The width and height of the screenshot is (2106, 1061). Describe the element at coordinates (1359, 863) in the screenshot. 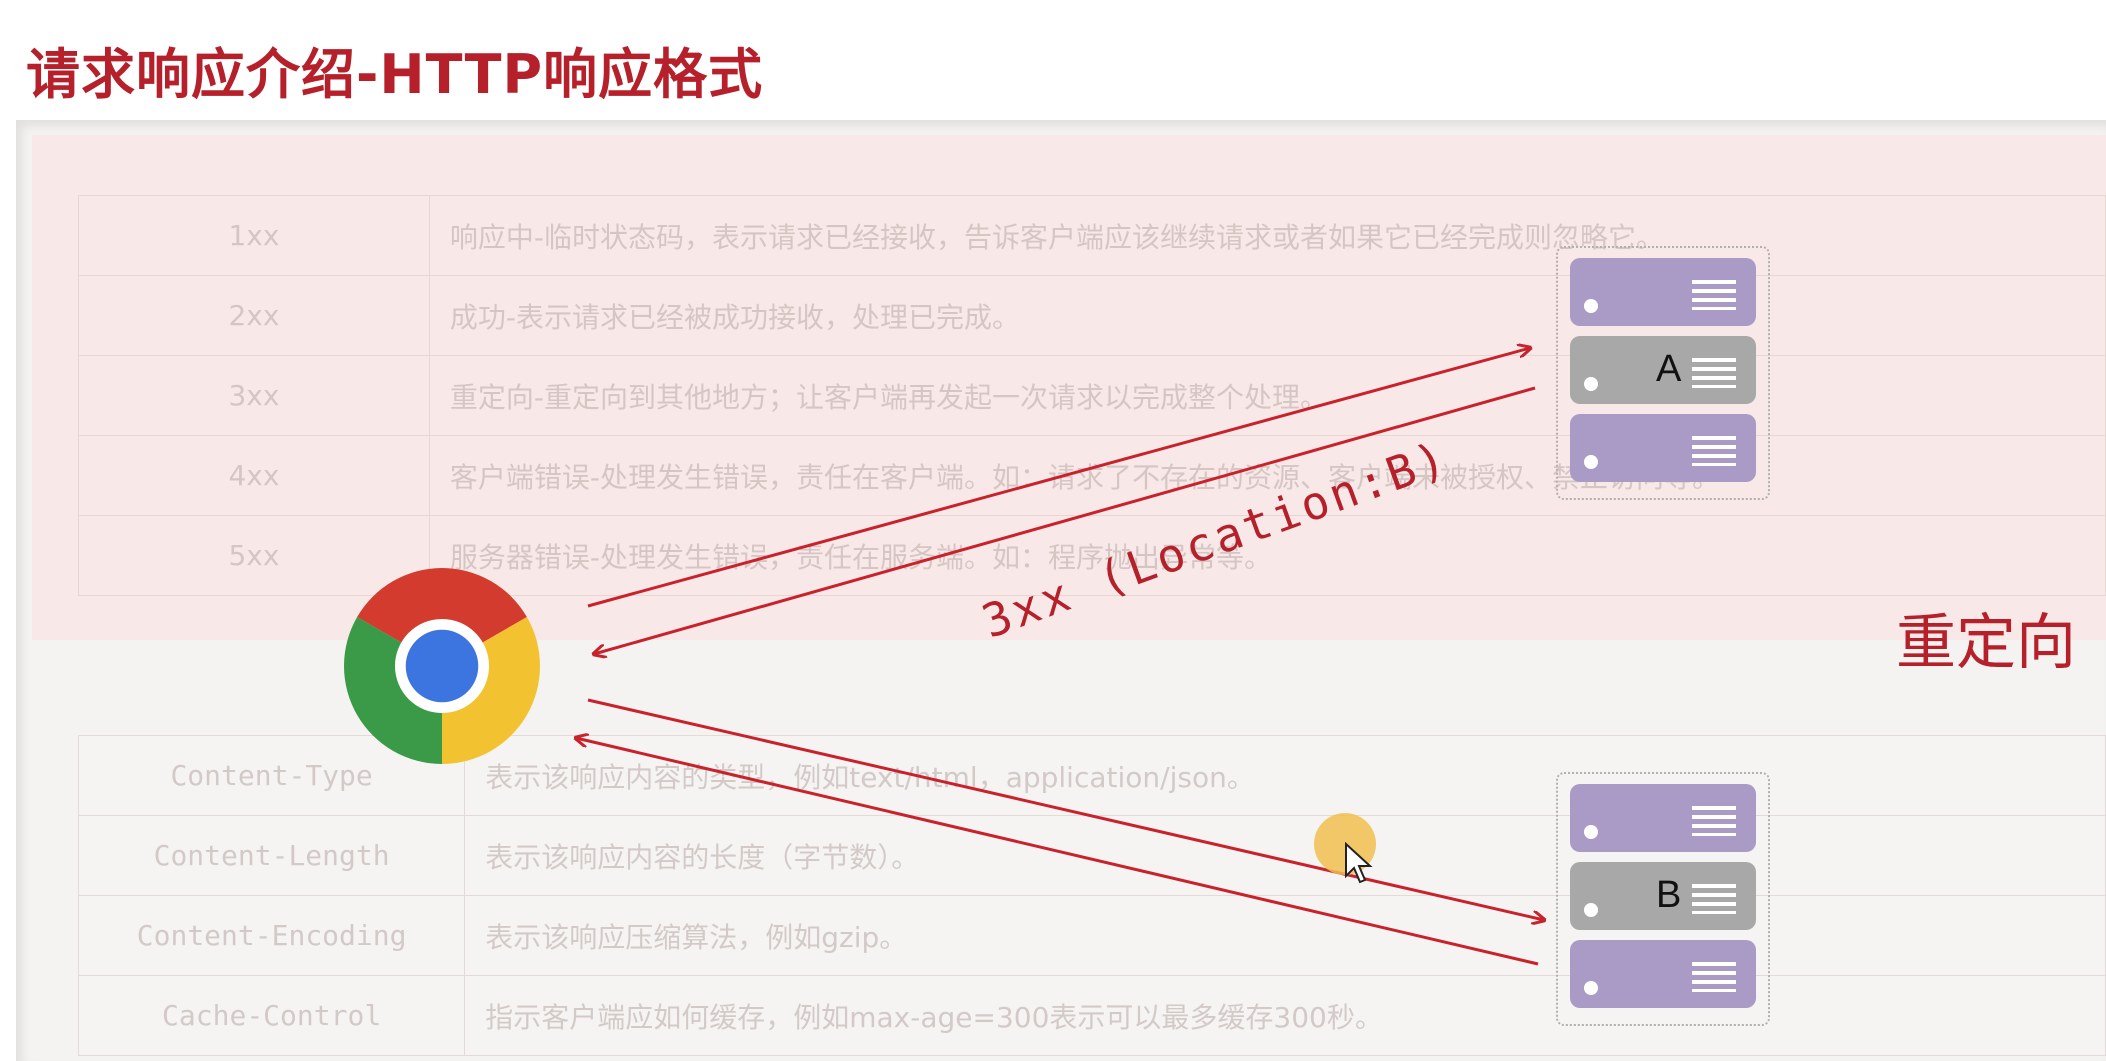

I see `mouse-pointer-icon` at that location.